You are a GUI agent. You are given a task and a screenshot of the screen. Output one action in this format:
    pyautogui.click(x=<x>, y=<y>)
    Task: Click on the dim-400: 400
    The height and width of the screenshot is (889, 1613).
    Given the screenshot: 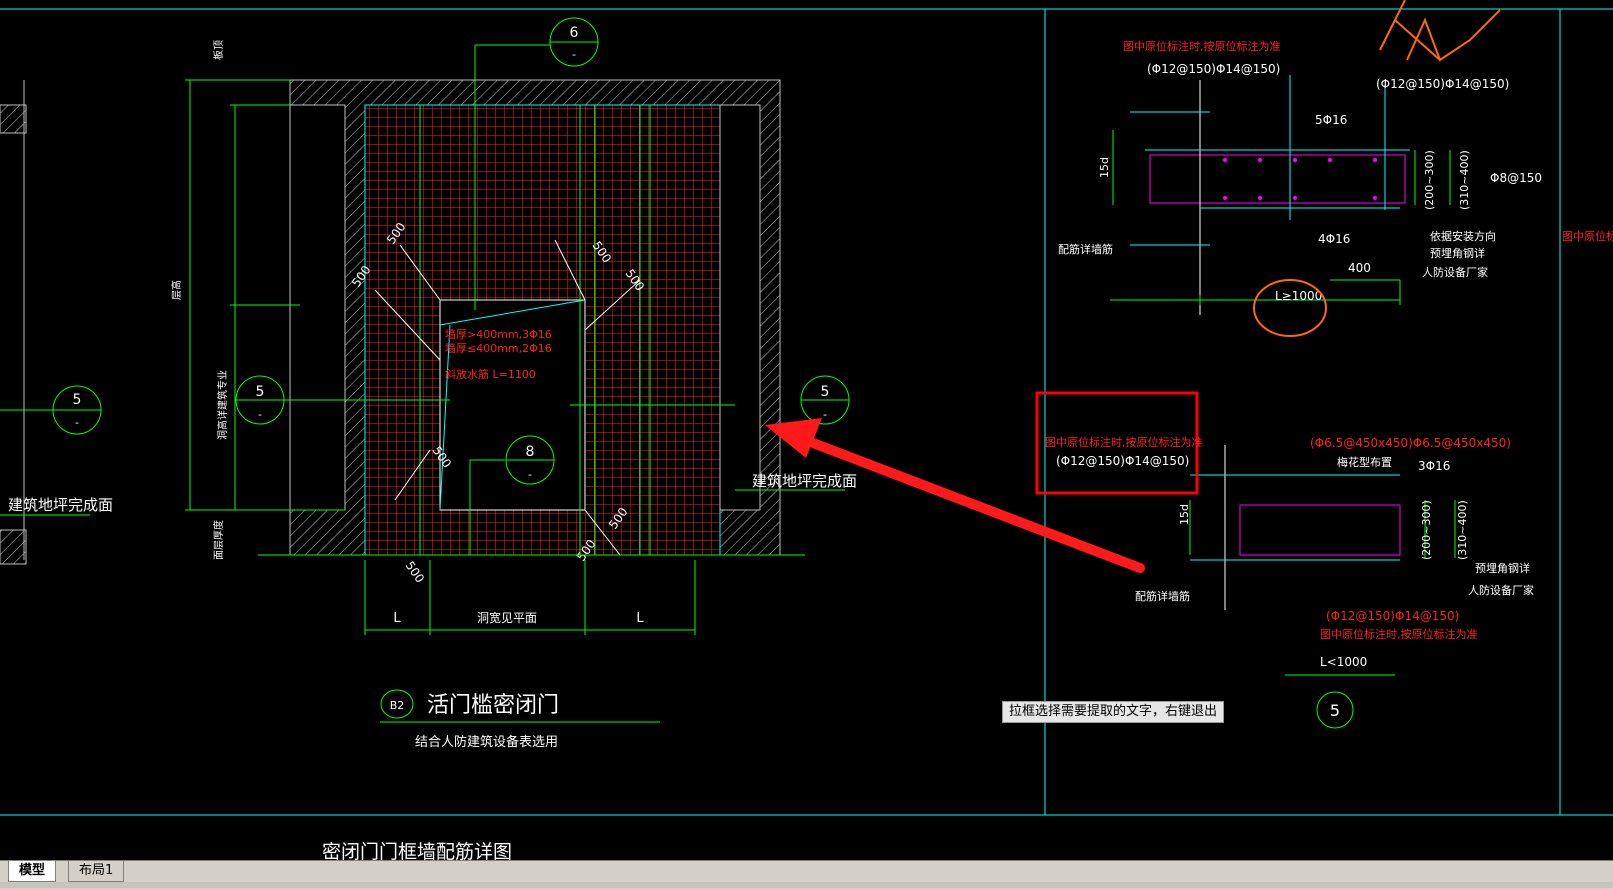 What is the action you would take?
    pyautogui.click(x=1359, y=268)
    